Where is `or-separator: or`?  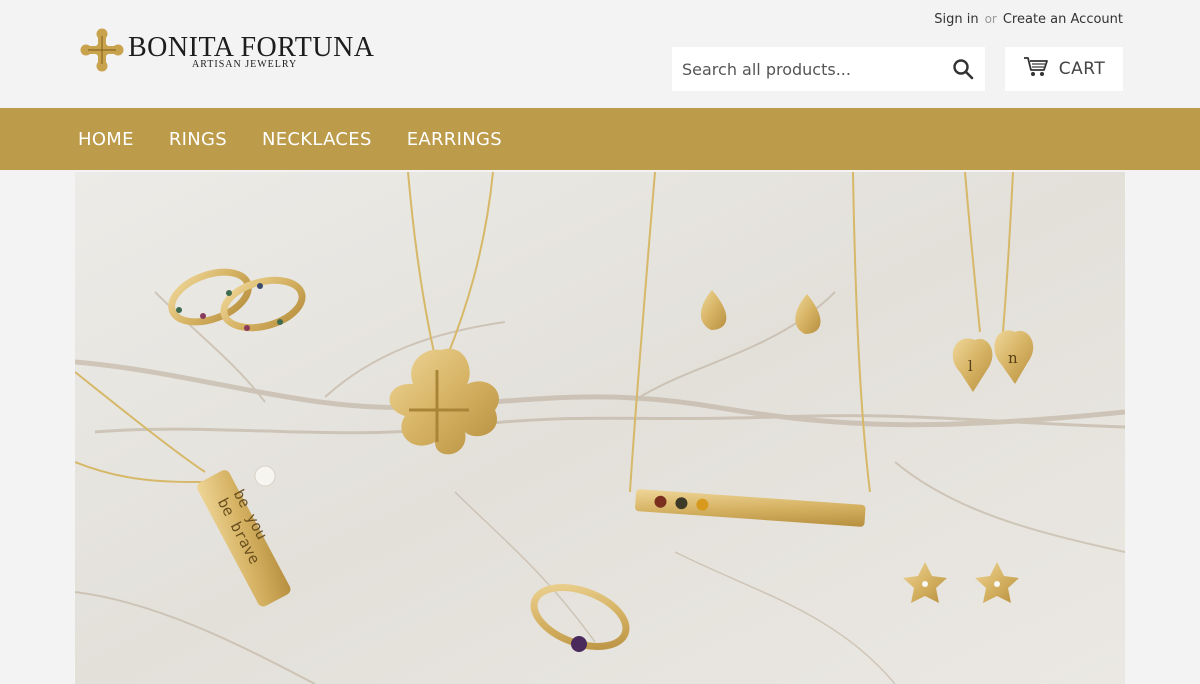 or-separator: or is located at coordinates (990, 19).